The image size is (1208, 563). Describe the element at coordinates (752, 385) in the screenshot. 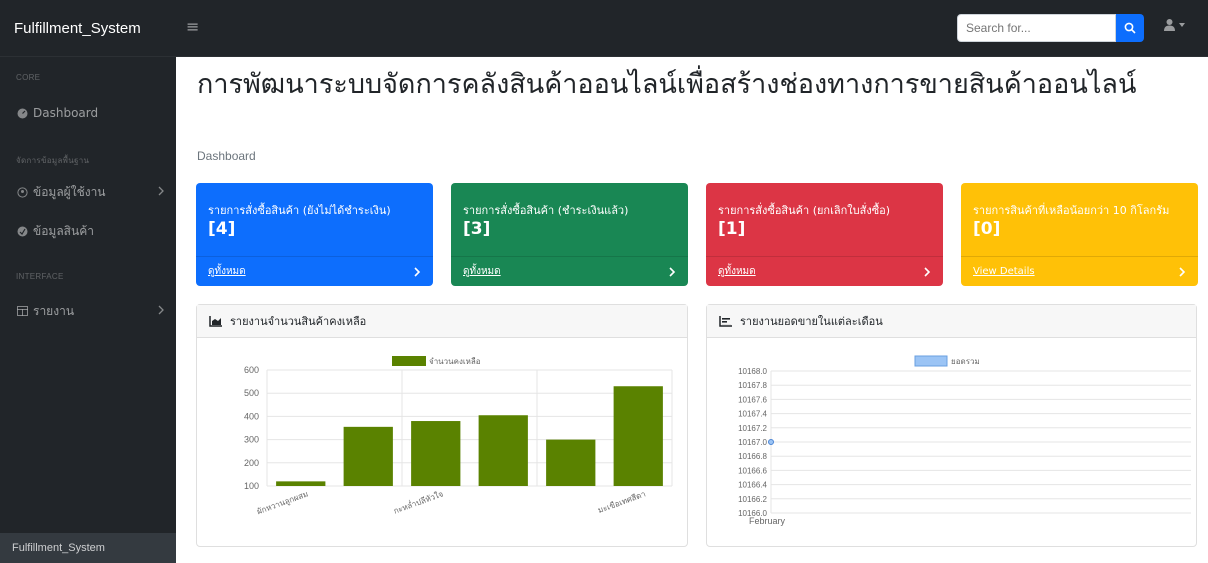

I see `y-tick-label: 10167.8` at that location.